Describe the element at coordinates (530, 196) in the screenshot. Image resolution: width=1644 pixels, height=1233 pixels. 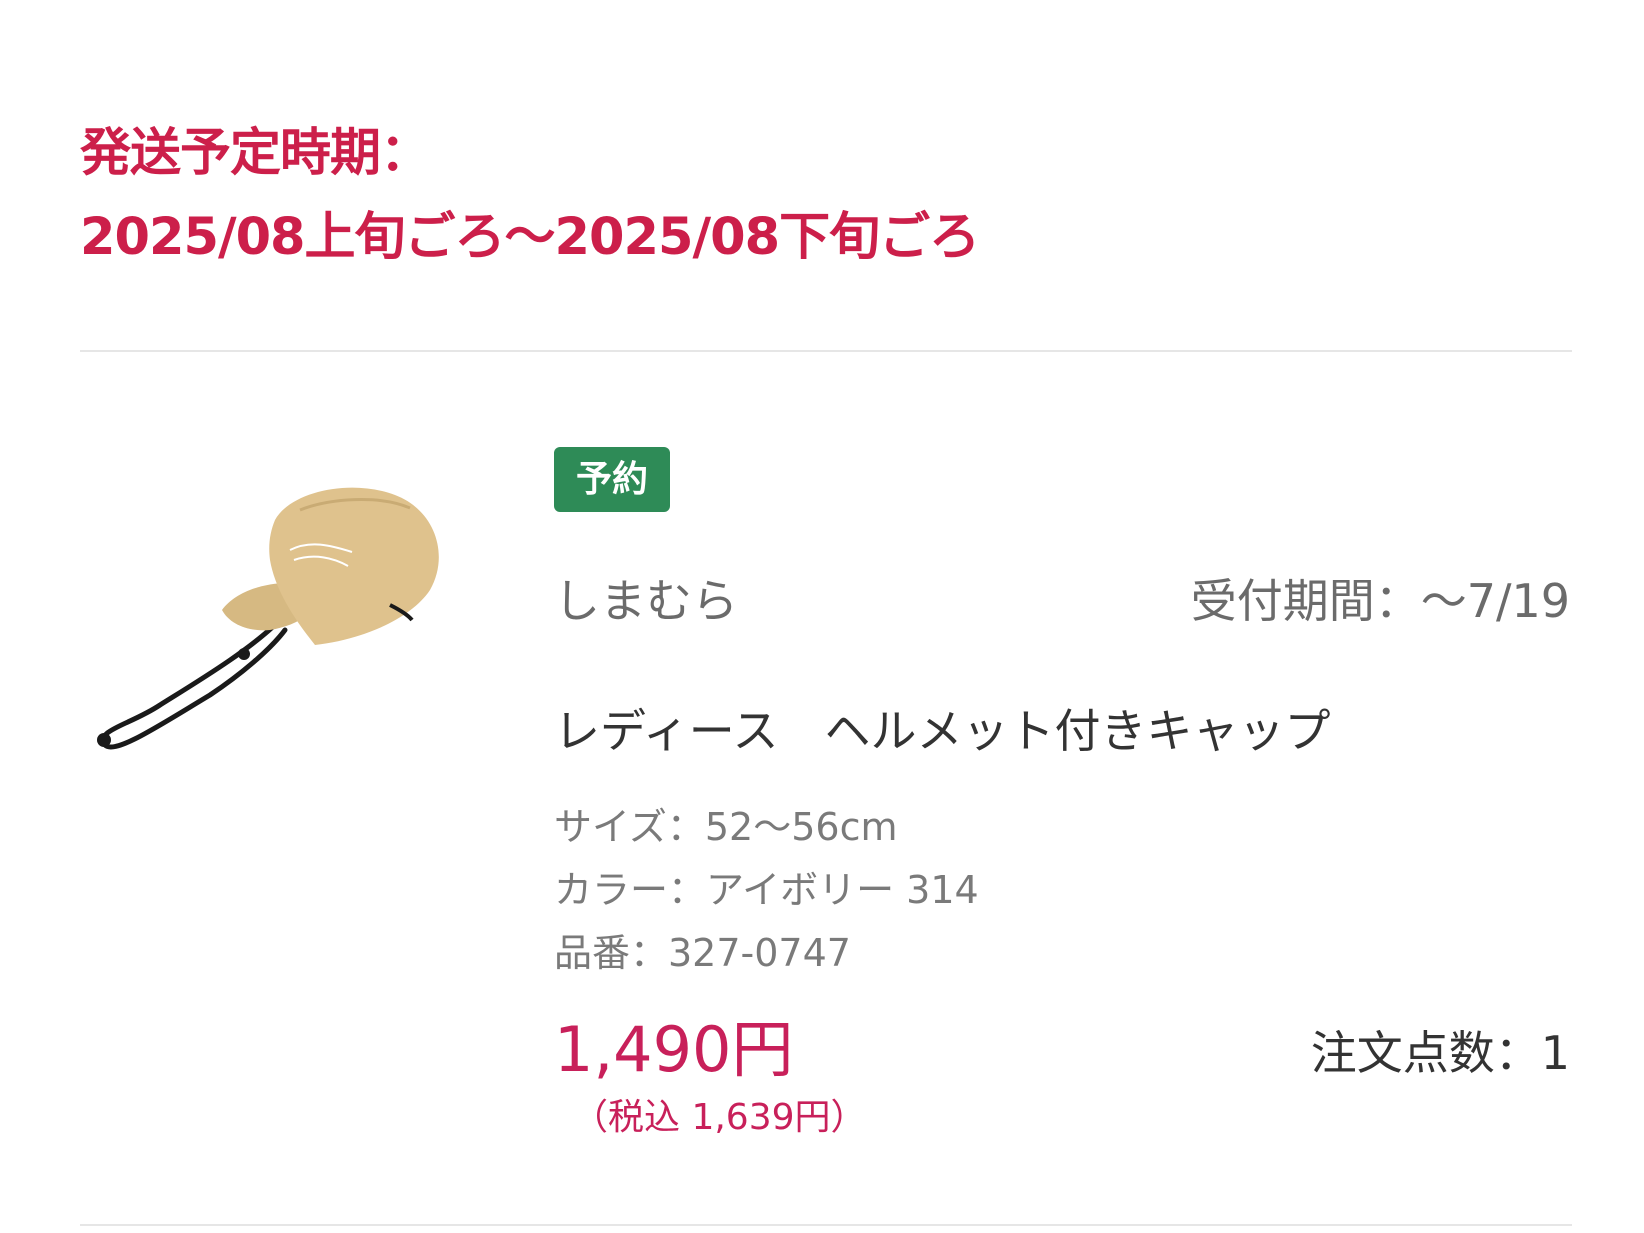
I see `shipping-schedule: 発送予定時期： 2025/08上旬ごろ〜2025/08下旬ごろ` at that location.